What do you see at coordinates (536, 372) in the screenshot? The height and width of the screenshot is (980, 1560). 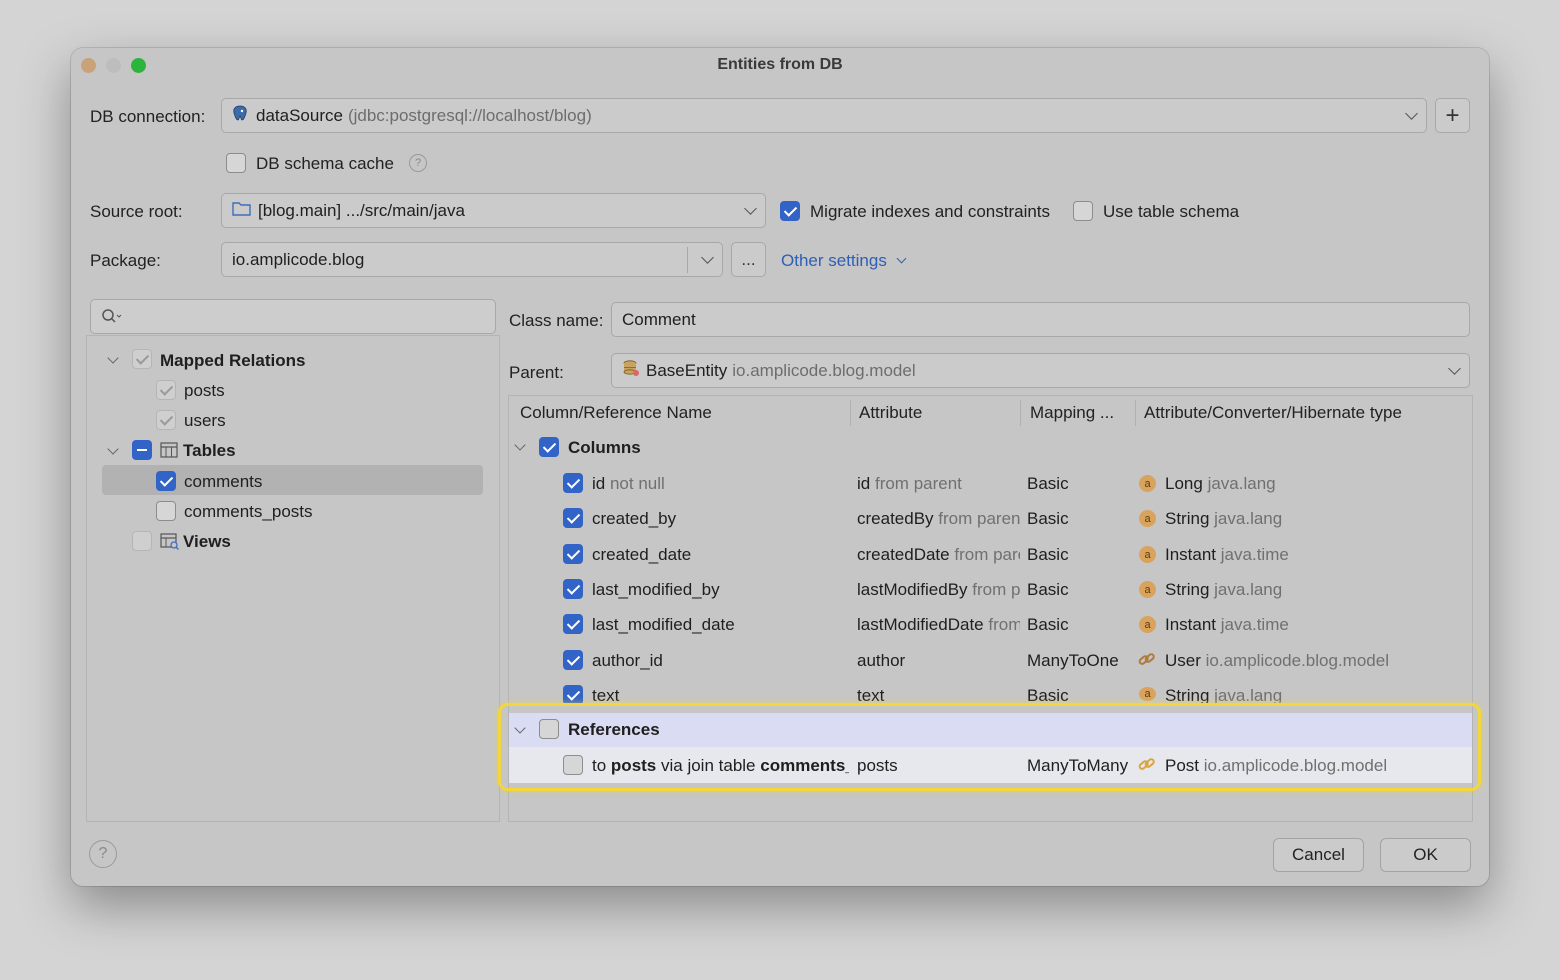 I see `parent-label: Parent:` at bounding box center [536, 372].